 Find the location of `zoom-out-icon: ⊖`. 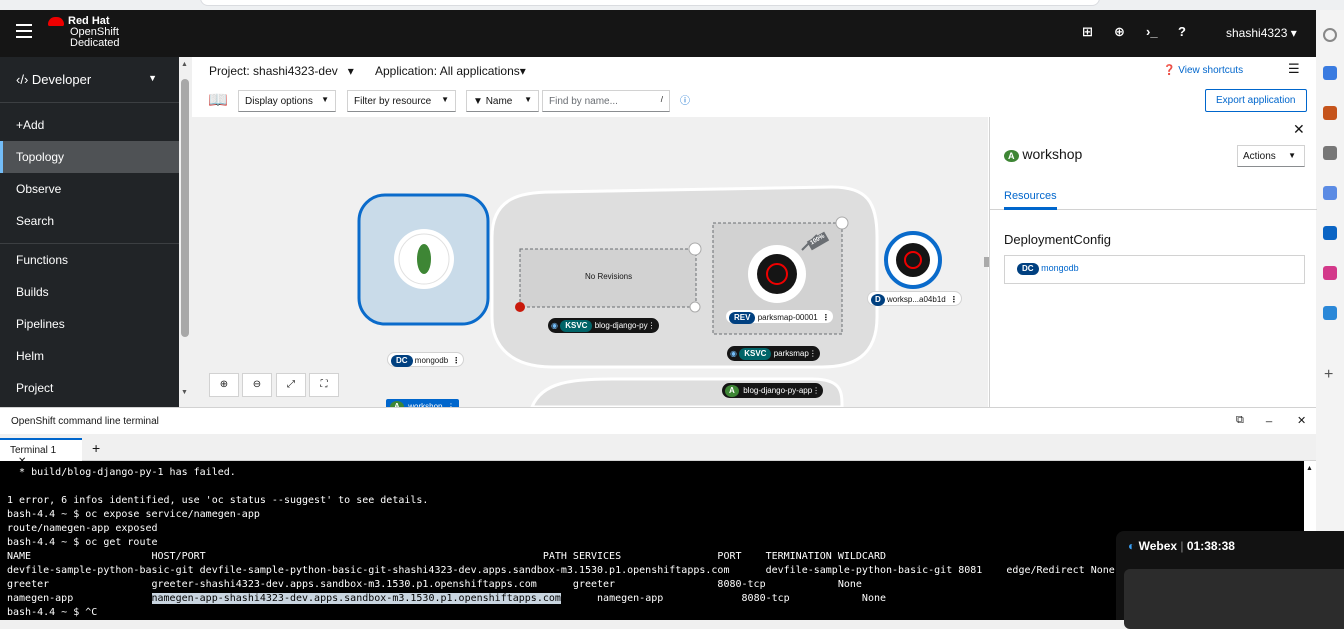

zoom-out-icon: ⊖ is located at coordinates (257, 385).